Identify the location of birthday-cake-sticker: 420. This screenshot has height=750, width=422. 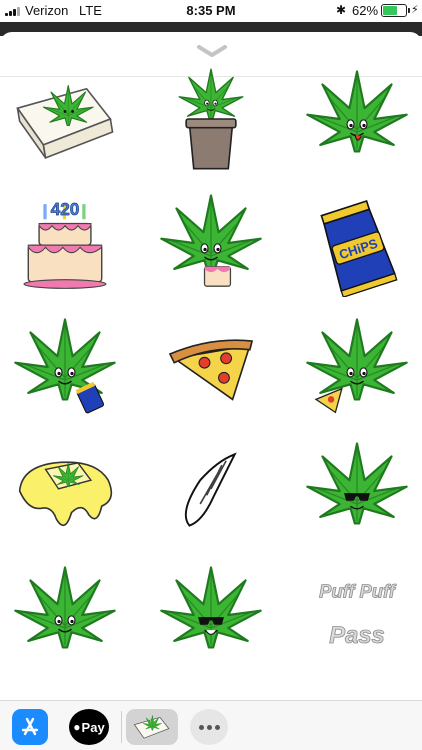
(65, 244).